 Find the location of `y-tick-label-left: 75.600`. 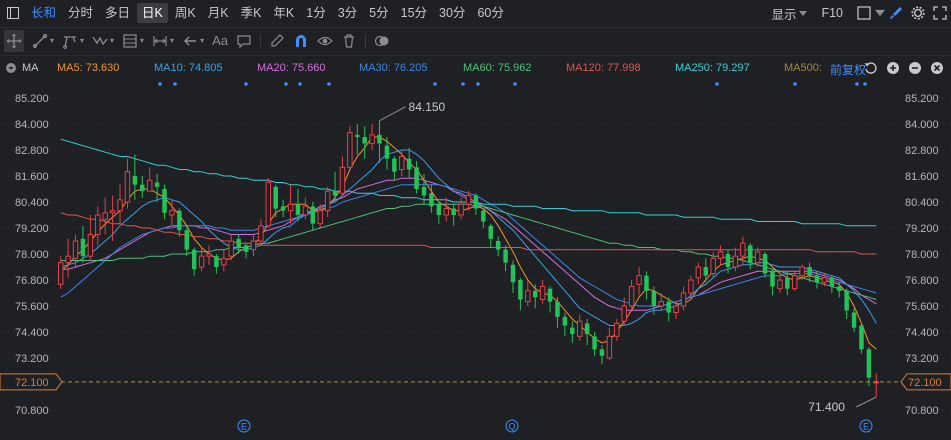

y-tick-label-left: 75.600 is located at coordinates (32, 307).